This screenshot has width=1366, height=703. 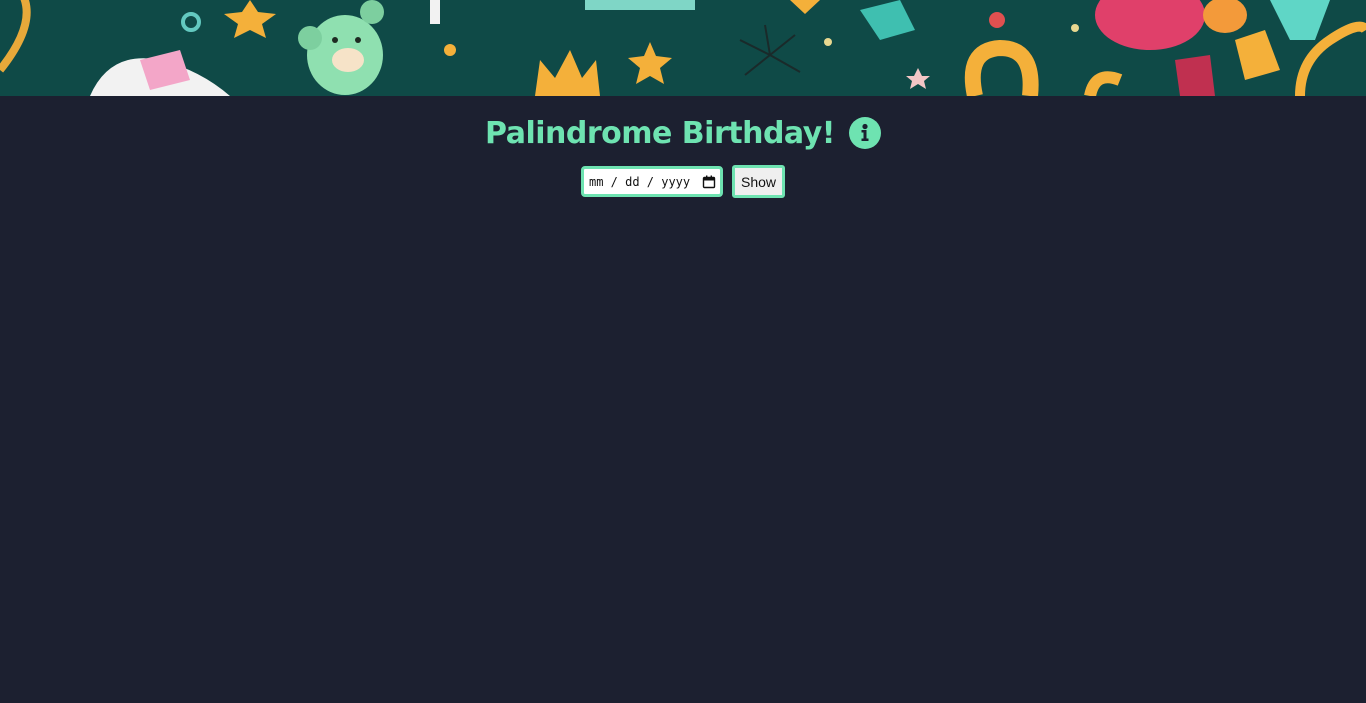 I want to click on birthdate-input: mm / dd / yyyy, so click(x=651, y=181).